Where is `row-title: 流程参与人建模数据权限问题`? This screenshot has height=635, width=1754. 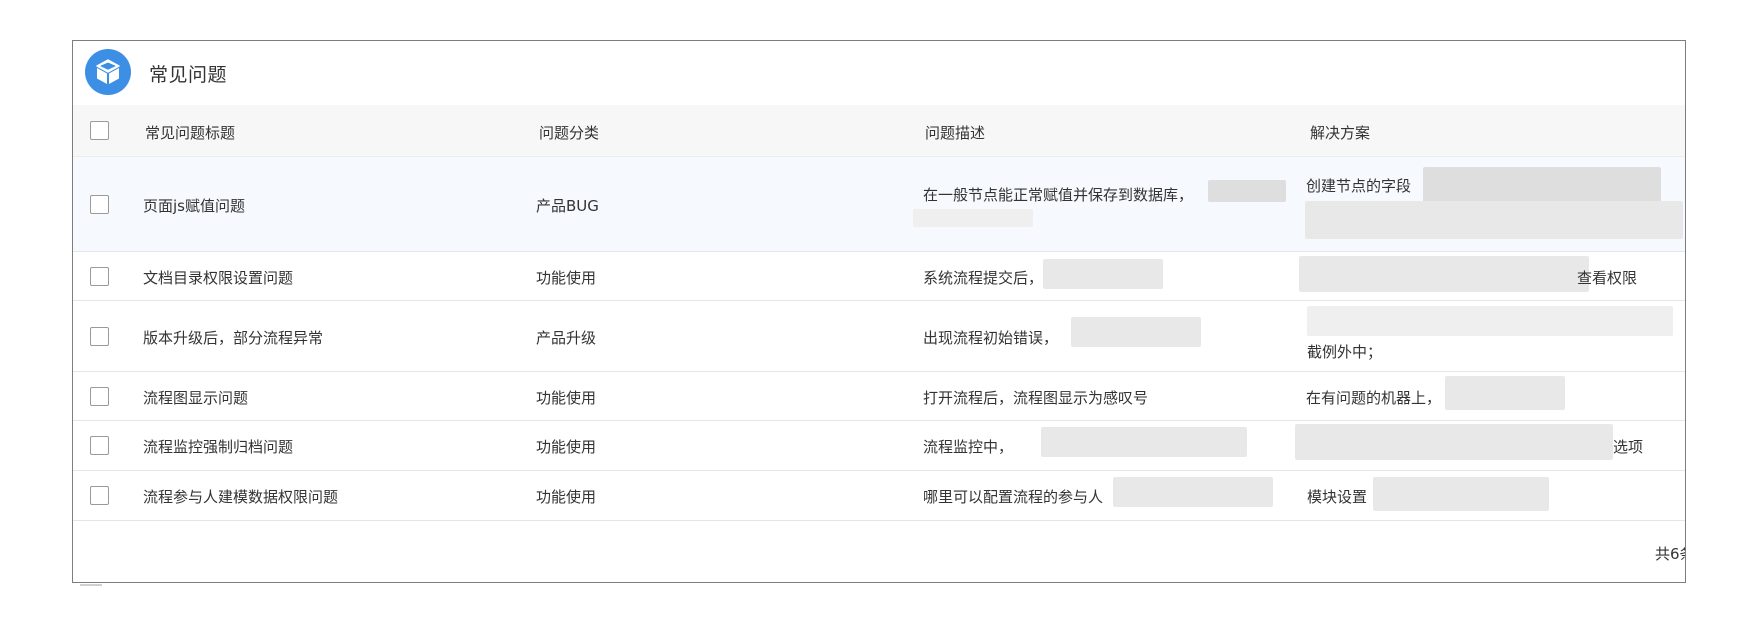
row-title: 流程参与人建模数据权限问题 is located at coordinates (240, 496).